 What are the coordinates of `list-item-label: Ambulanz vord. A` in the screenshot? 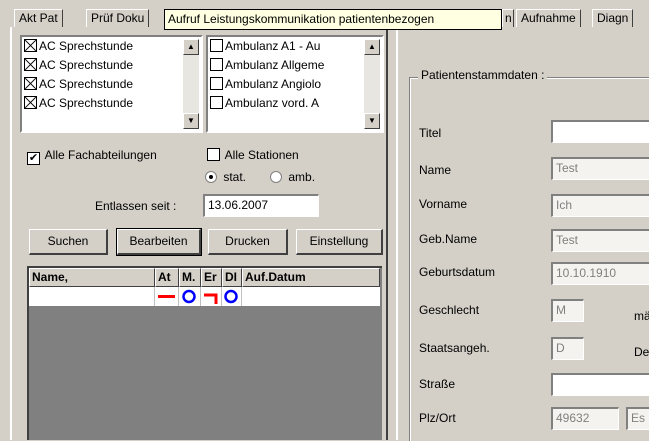 It's located at (272, 103).